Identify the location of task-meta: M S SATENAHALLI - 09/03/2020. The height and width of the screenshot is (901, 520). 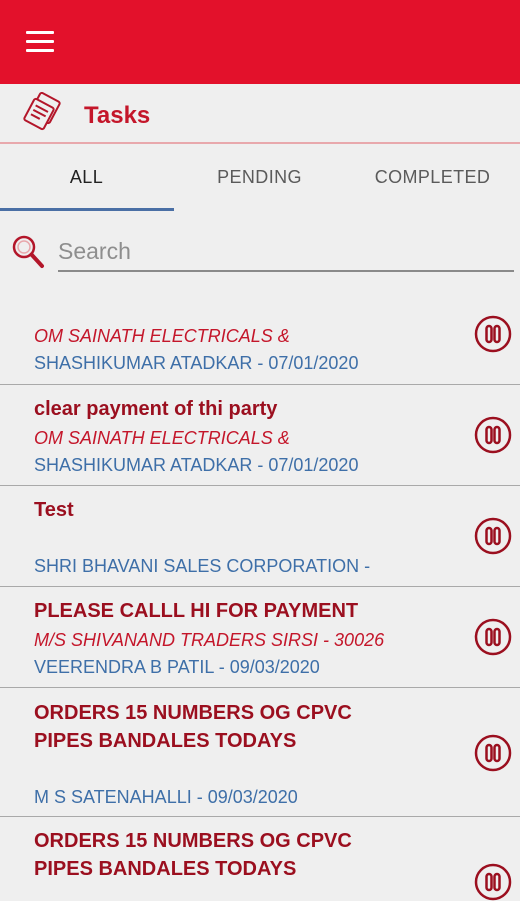
(166, 797).